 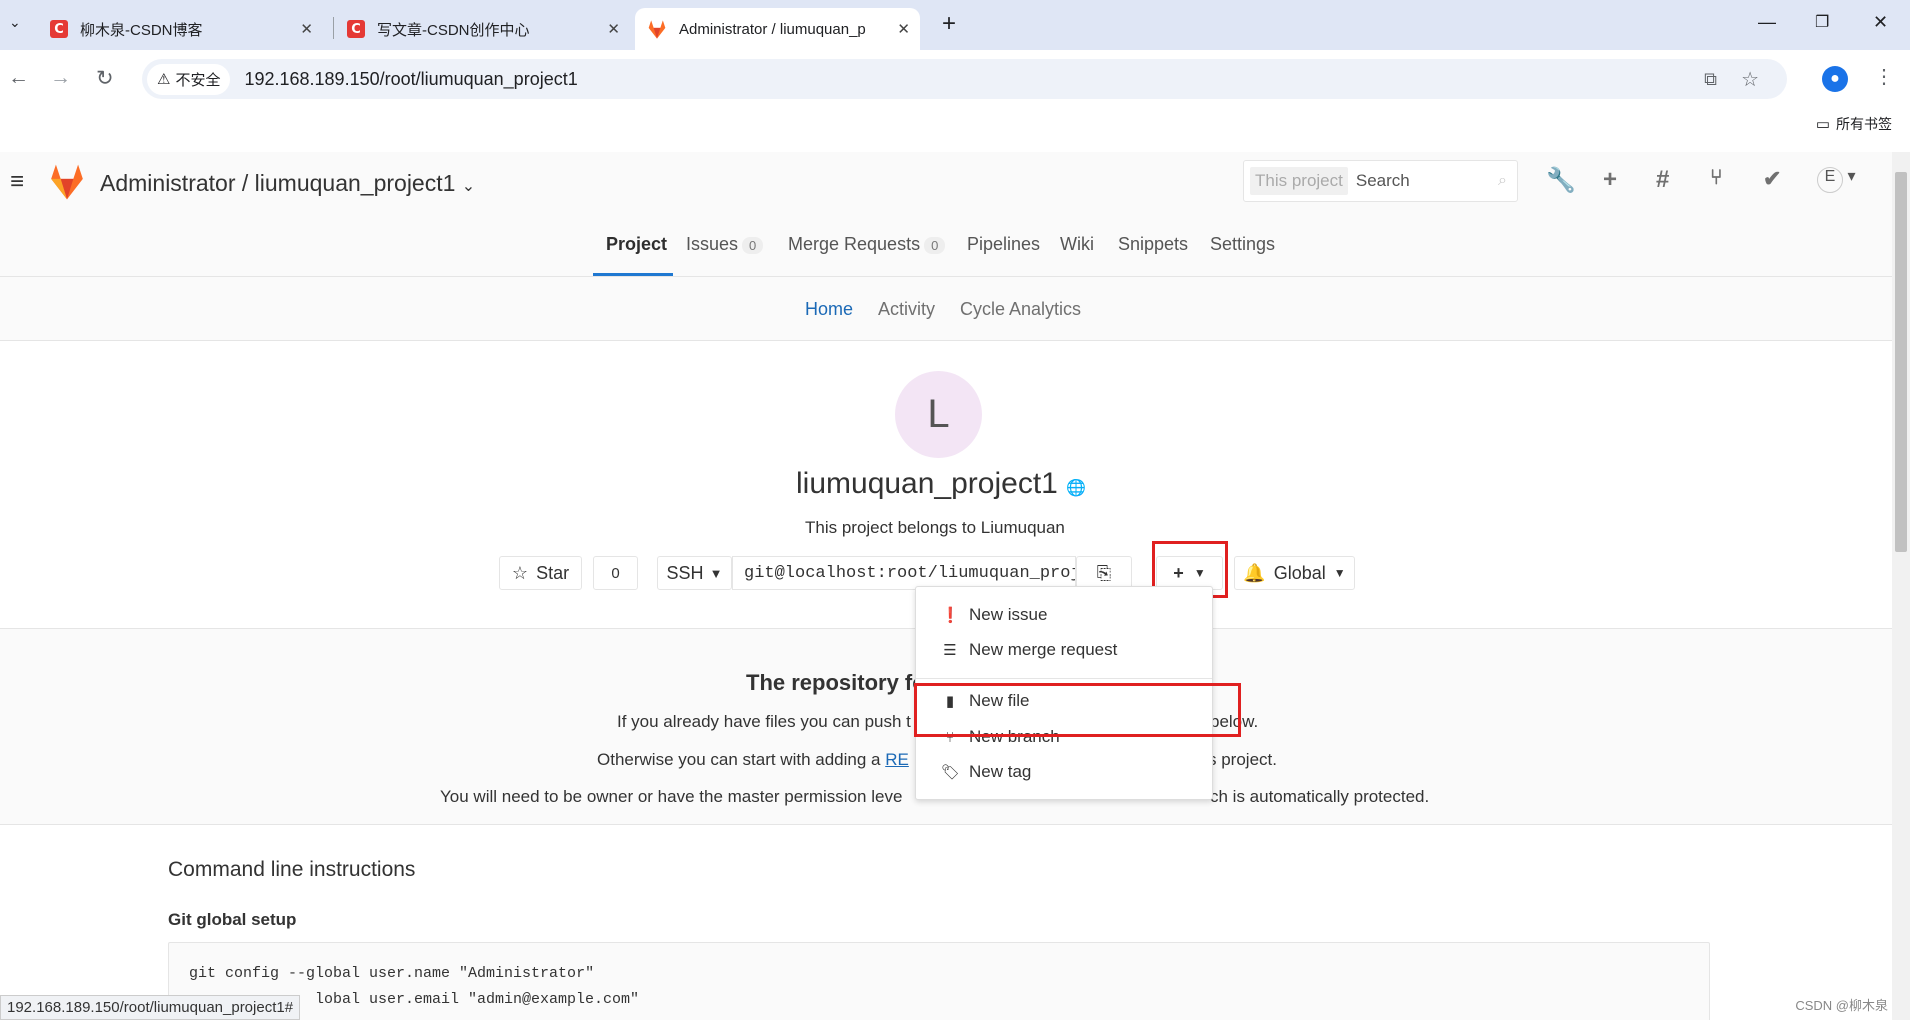 I want to click on minimize-icon: —, so click(x=1767, y=22).